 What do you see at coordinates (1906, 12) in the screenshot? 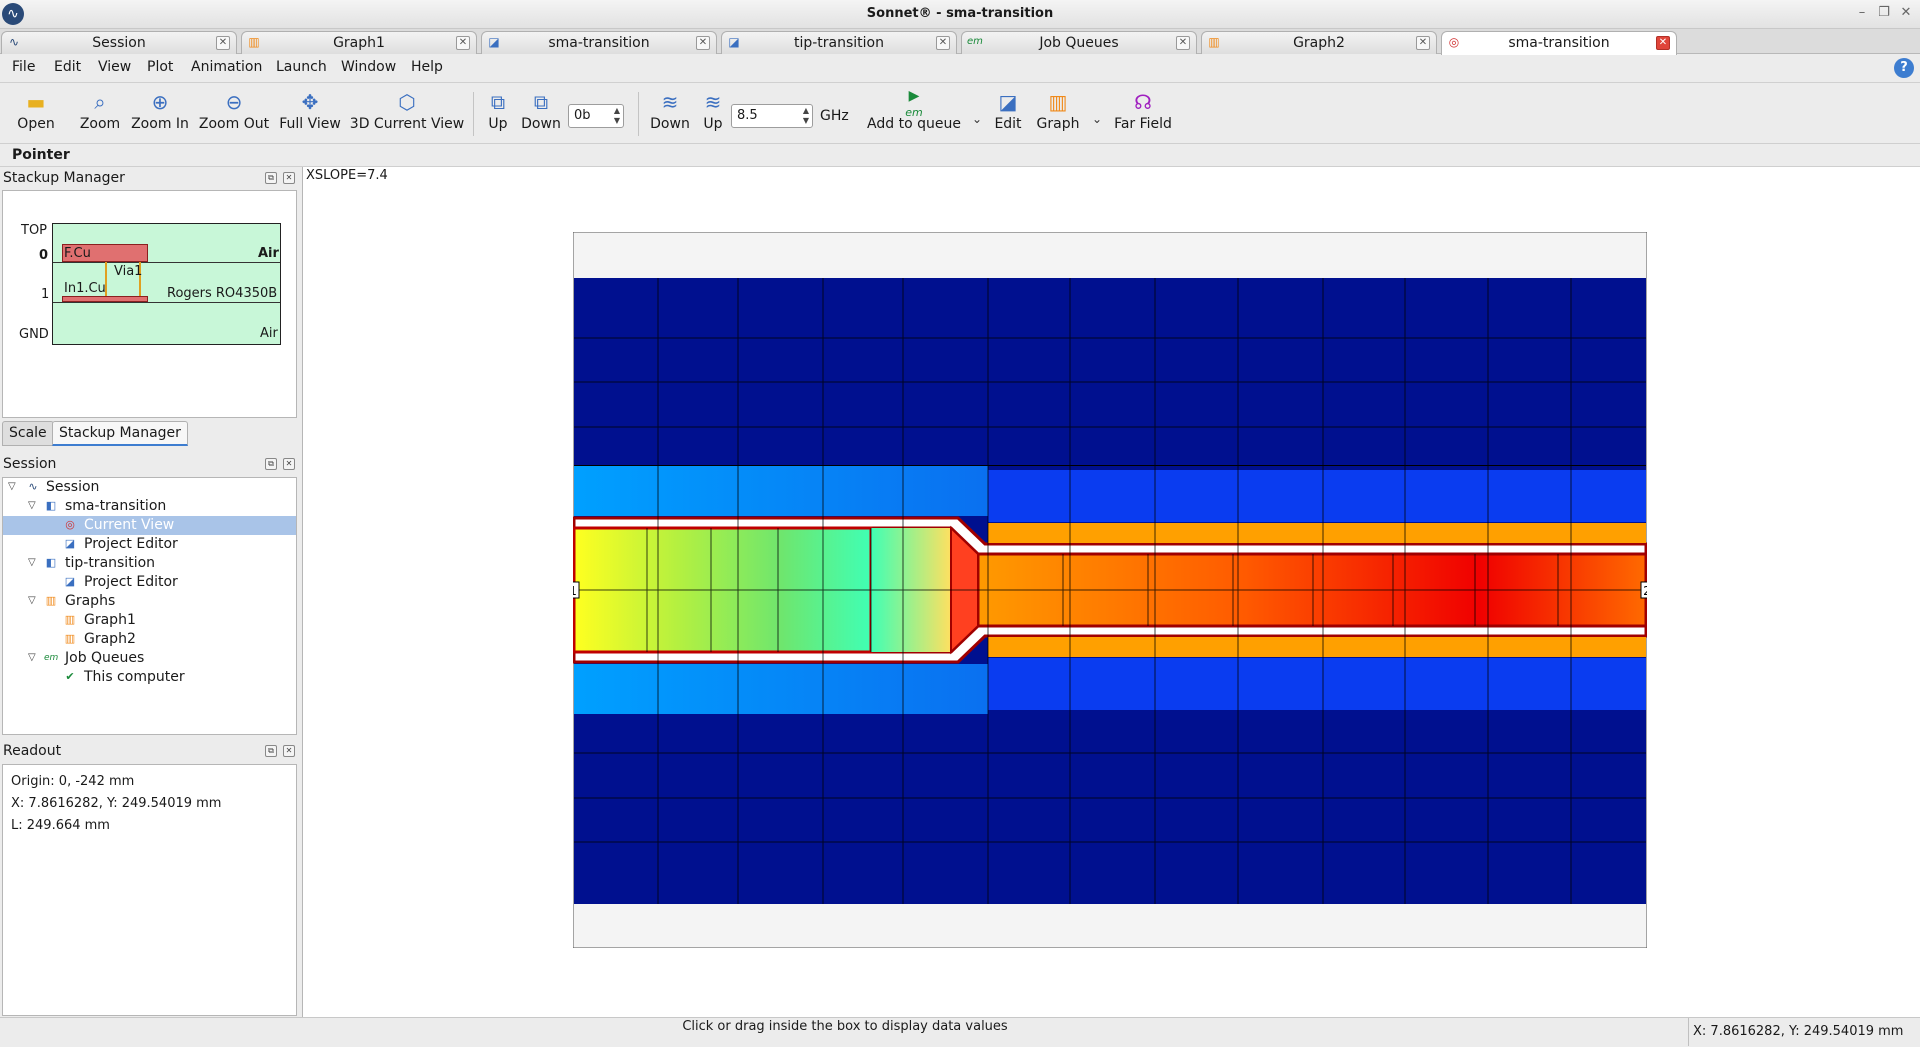
I see `close-window-icon: ✕` at bounding box center [1906, 12].